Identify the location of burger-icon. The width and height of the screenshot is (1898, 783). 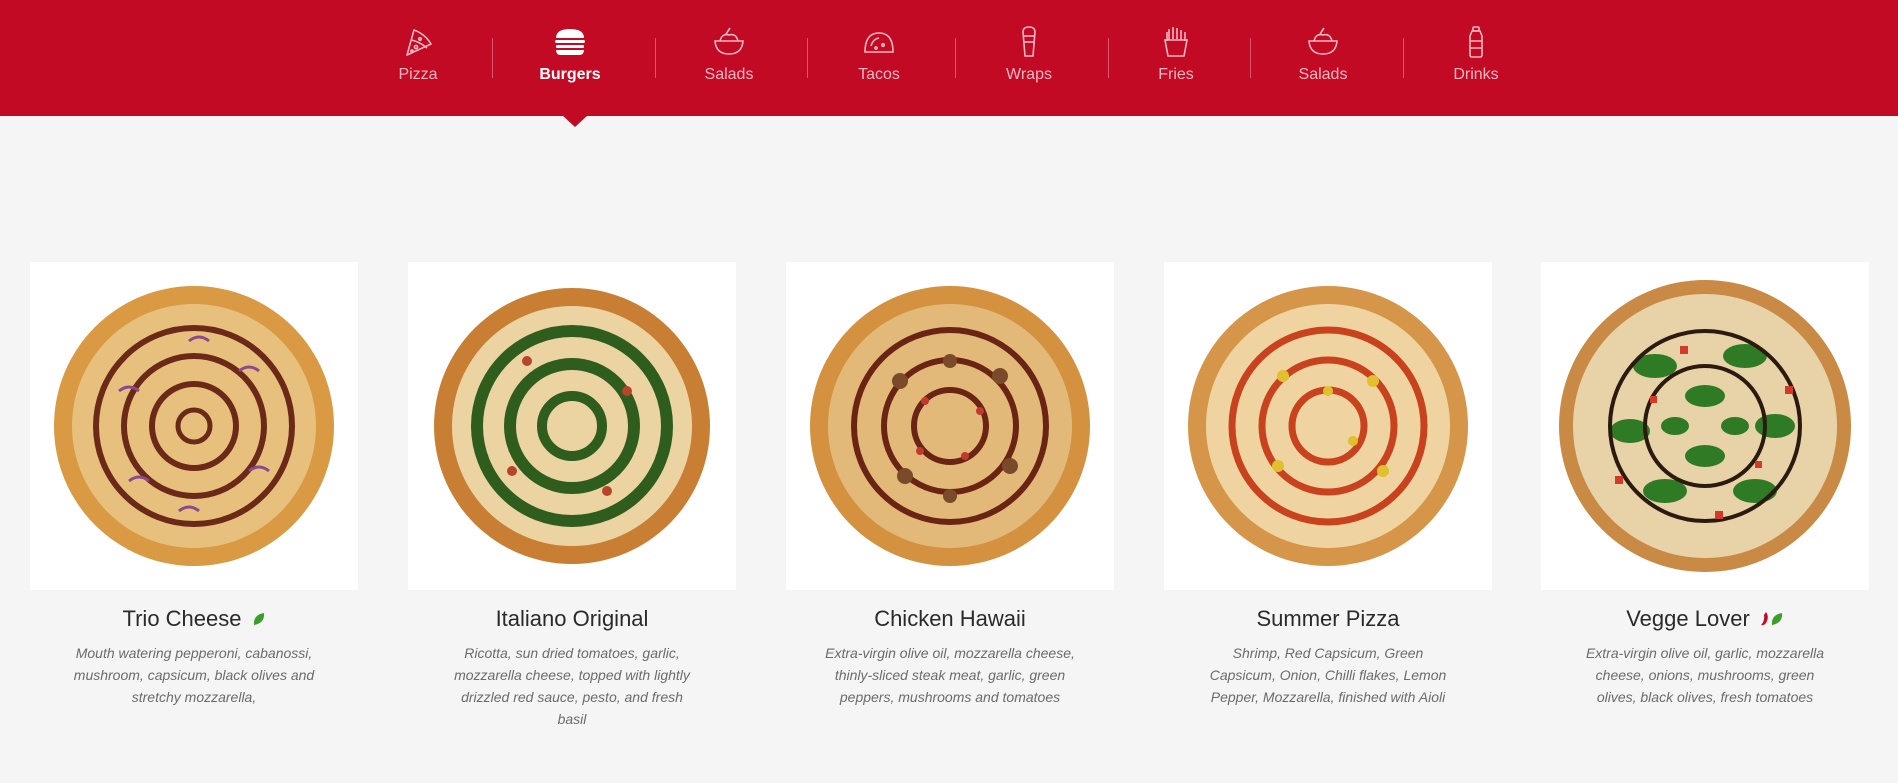
(570, 42).